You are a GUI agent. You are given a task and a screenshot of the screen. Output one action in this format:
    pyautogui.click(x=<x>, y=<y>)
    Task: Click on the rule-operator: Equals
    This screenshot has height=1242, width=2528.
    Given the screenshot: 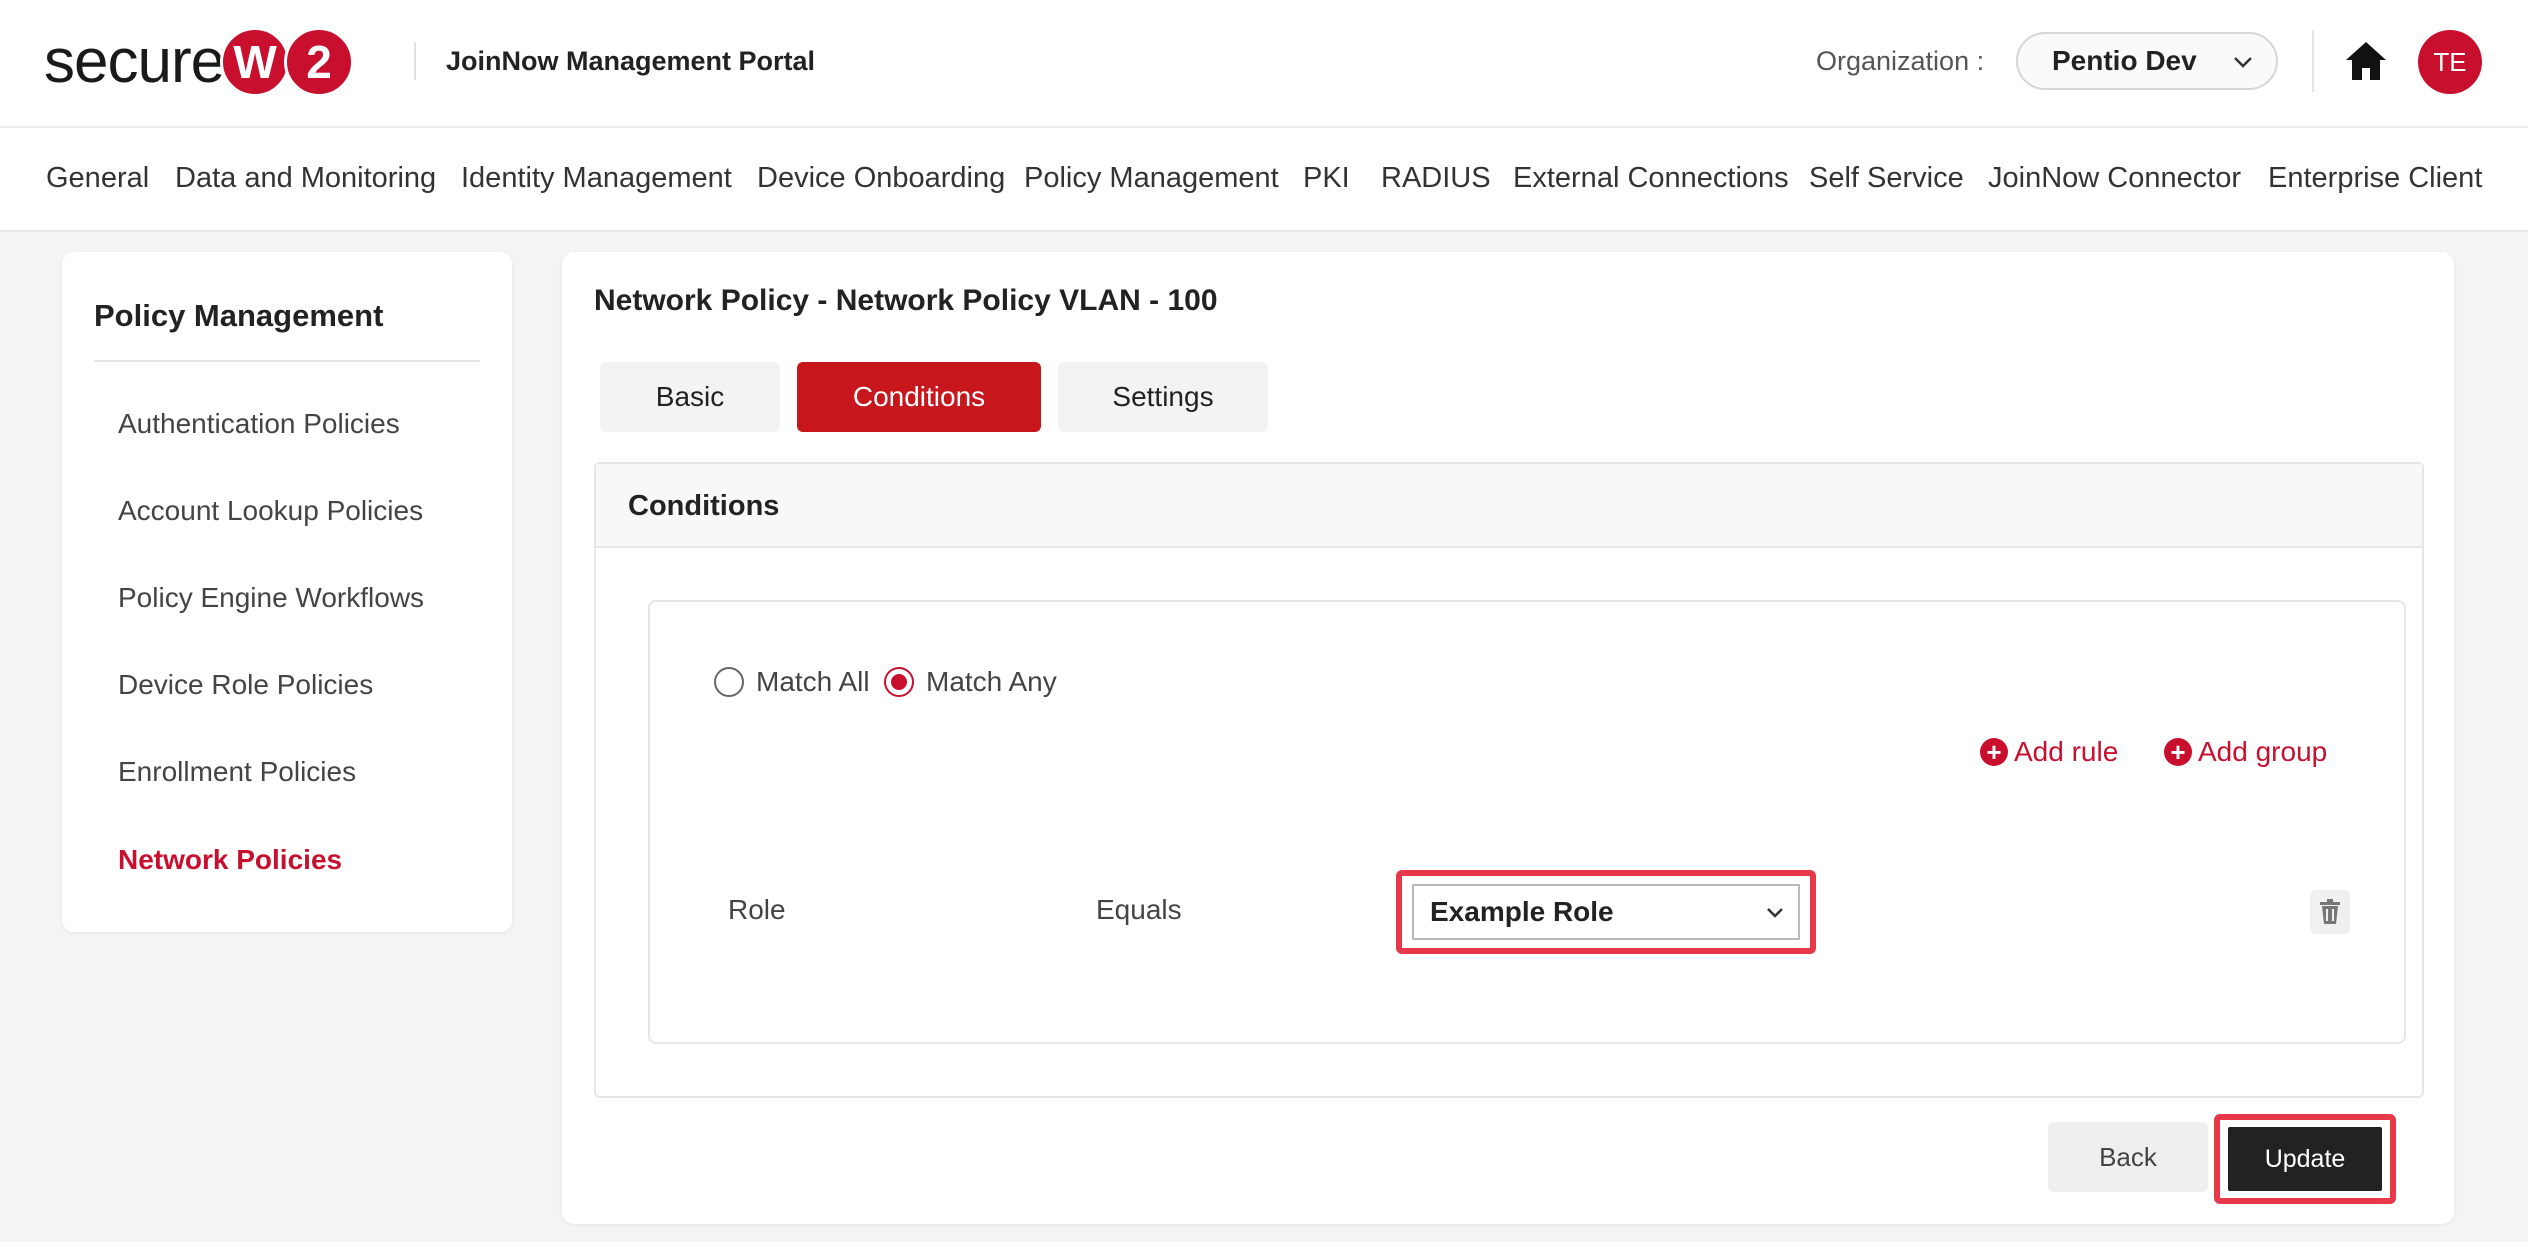 What is the action you would take?
    pyautogui.click(x=1139, y=909)
    